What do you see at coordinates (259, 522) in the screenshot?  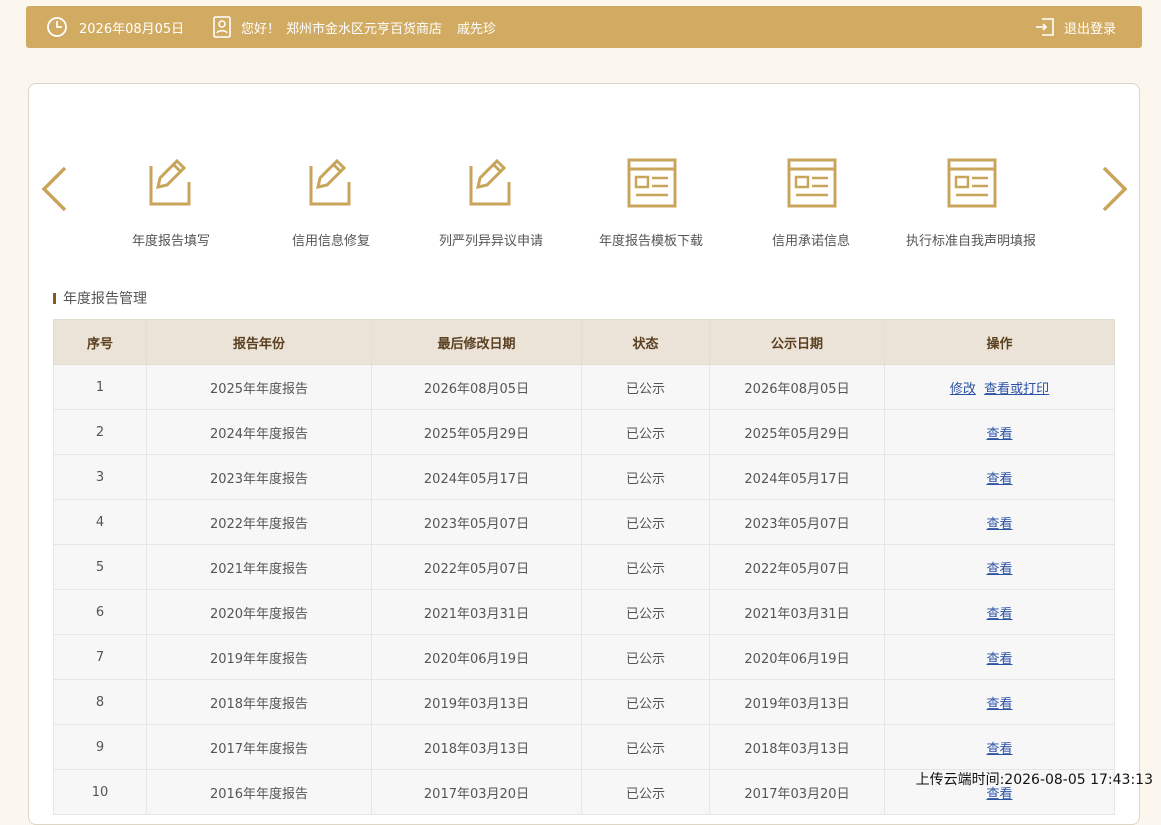 I see `report-year: 2022年年度报告` at bounding box center [259, 522].